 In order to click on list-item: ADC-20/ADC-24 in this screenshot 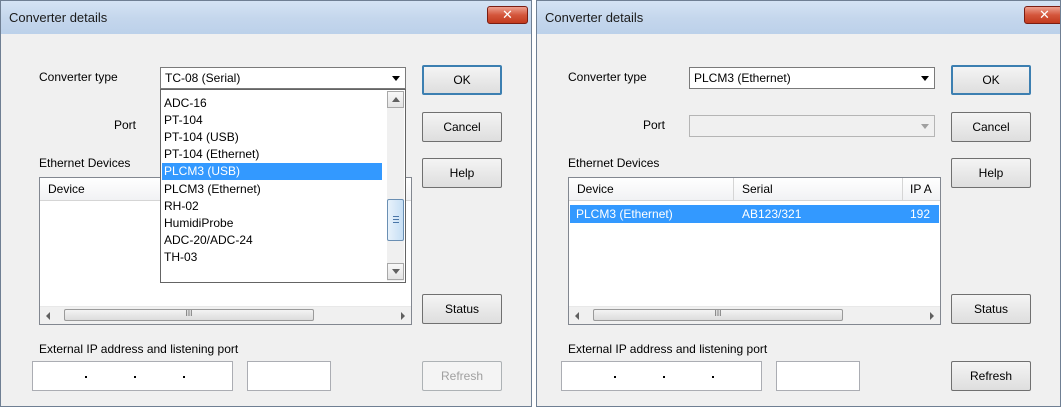, I will do `click(275, 240)`.